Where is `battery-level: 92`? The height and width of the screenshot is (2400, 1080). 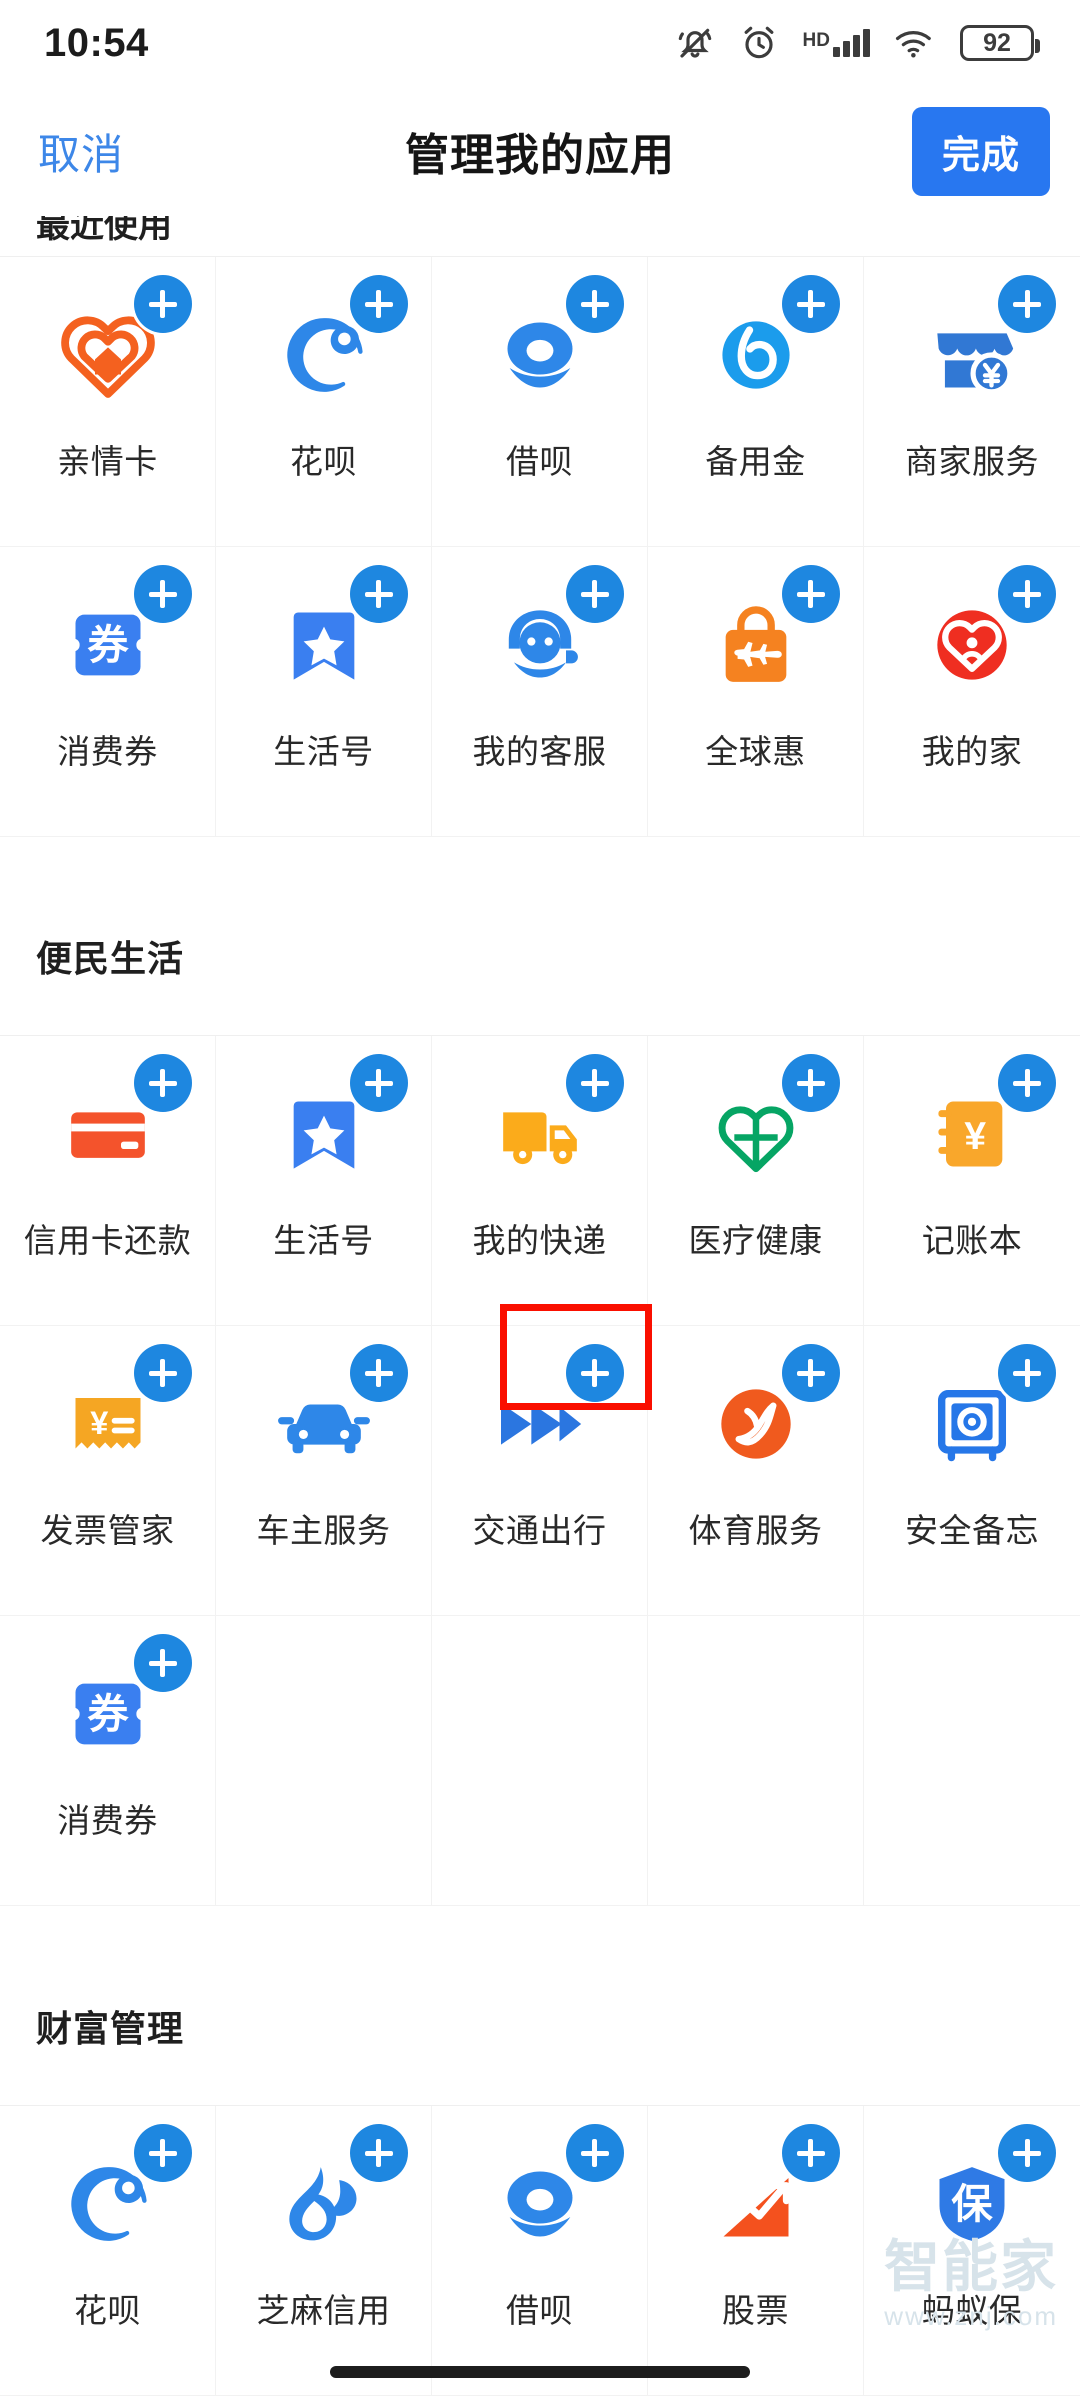 battery-level: 92 is located at coordinates (997, 42).